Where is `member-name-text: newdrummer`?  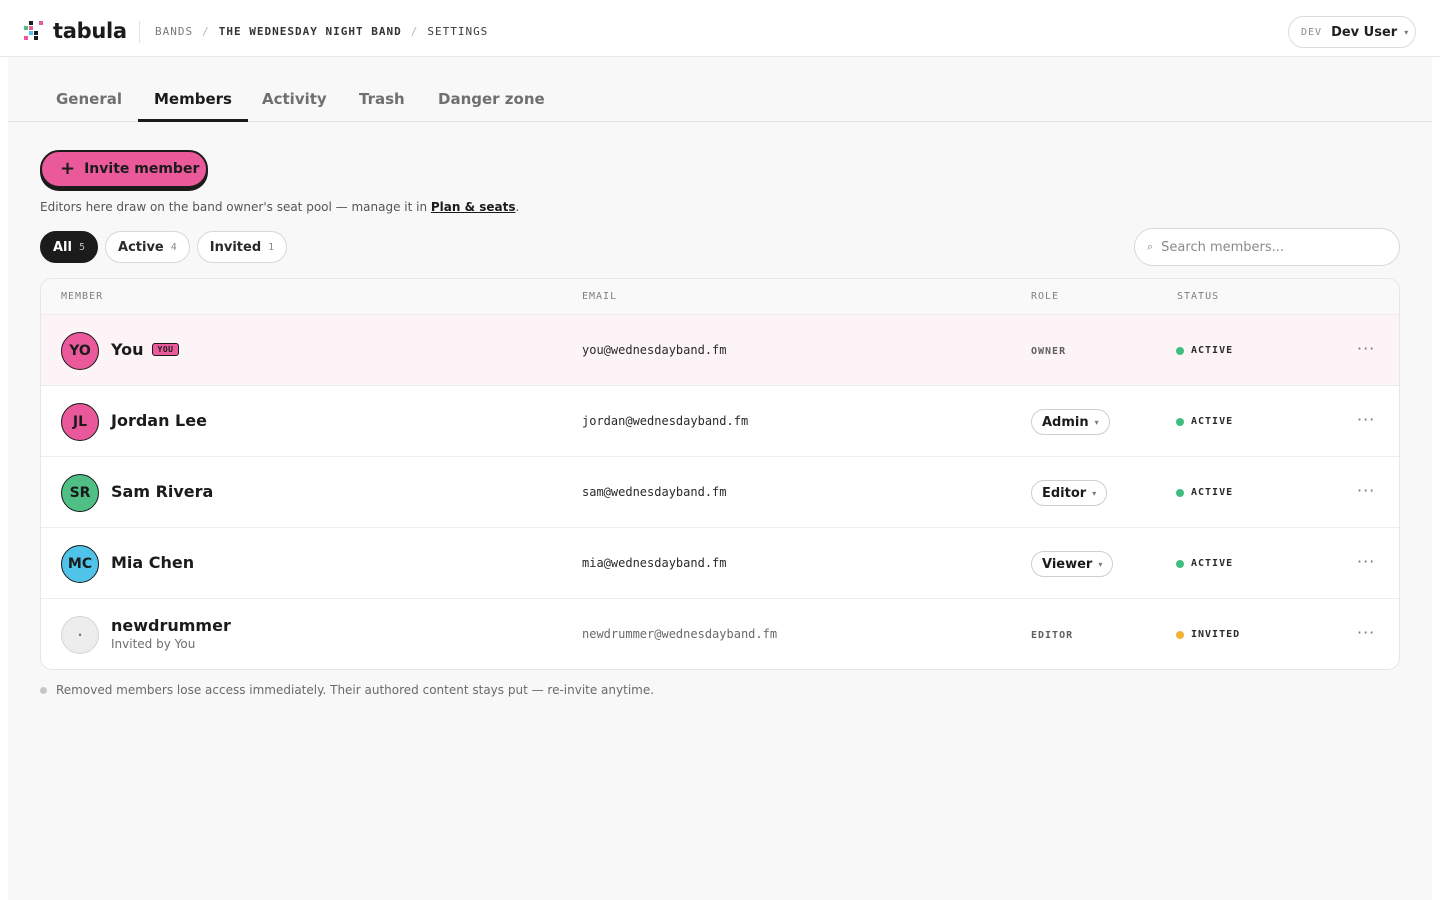
member-name-text: newdrummer is located at coordinates (171, 625).